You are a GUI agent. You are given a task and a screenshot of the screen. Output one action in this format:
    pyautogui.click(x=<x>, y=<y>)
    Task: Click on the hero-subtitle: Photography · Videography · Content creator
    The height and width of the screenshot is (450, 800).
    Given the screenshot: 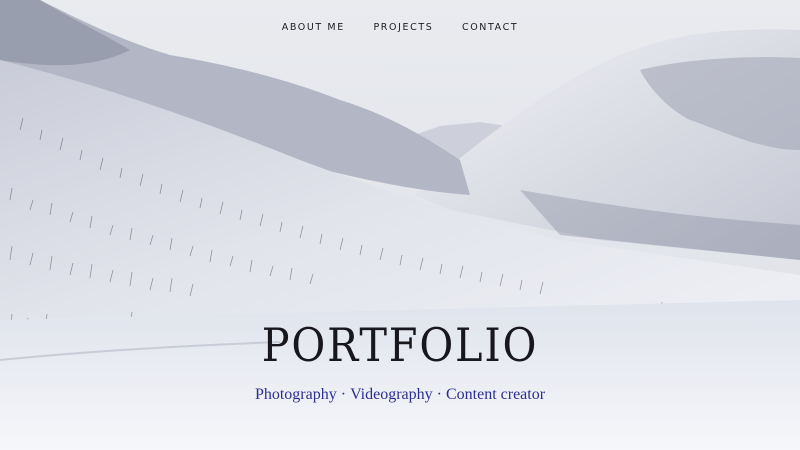 What is the action you would take?
    pyautogui.click(x=400, y=395)
    